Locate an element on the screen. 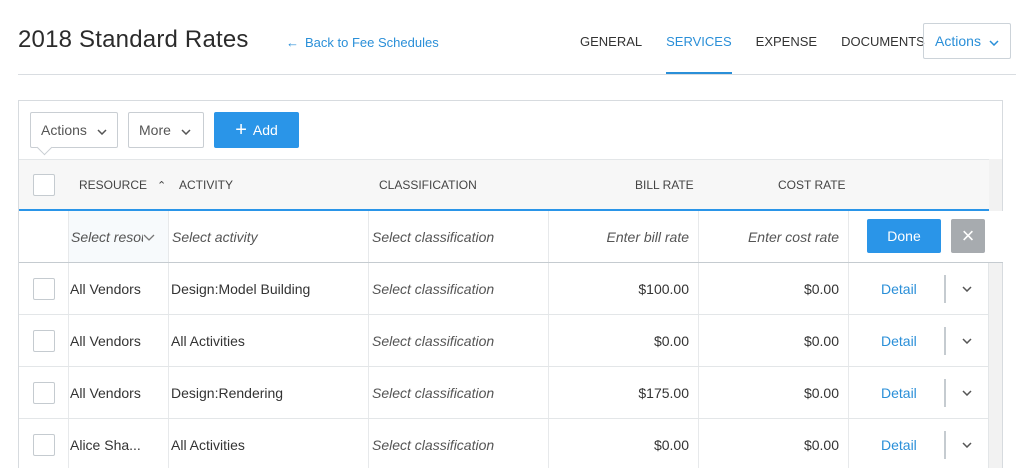  add-button: + Add is located at coordinates (256, 130).